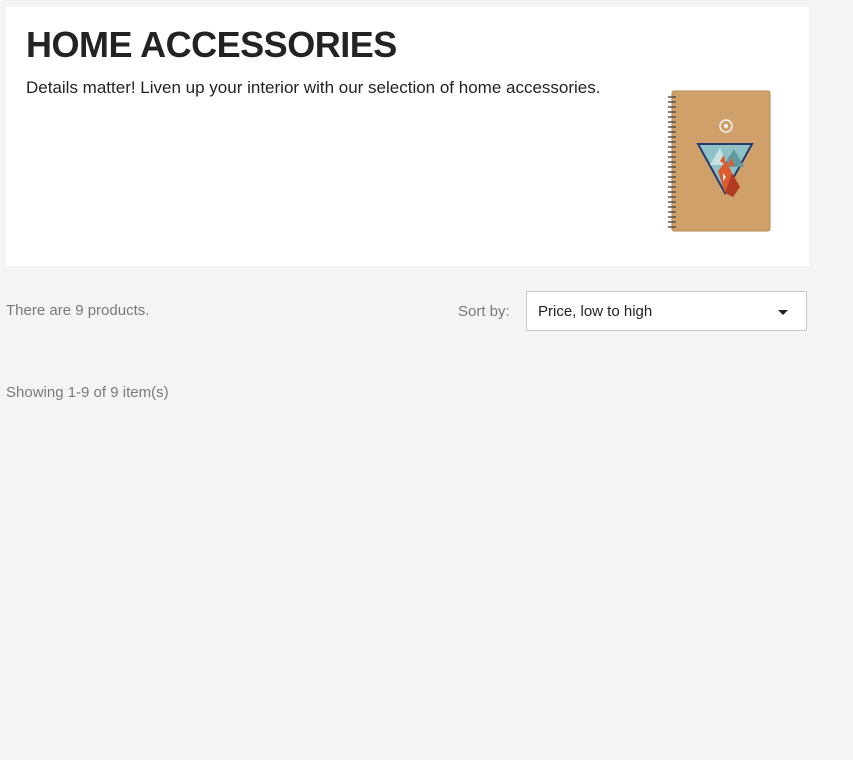  Describe the element at coordinates (666, 311) in the screenshot. I see `sort-by-dropdown: Price, low to high` at that location.